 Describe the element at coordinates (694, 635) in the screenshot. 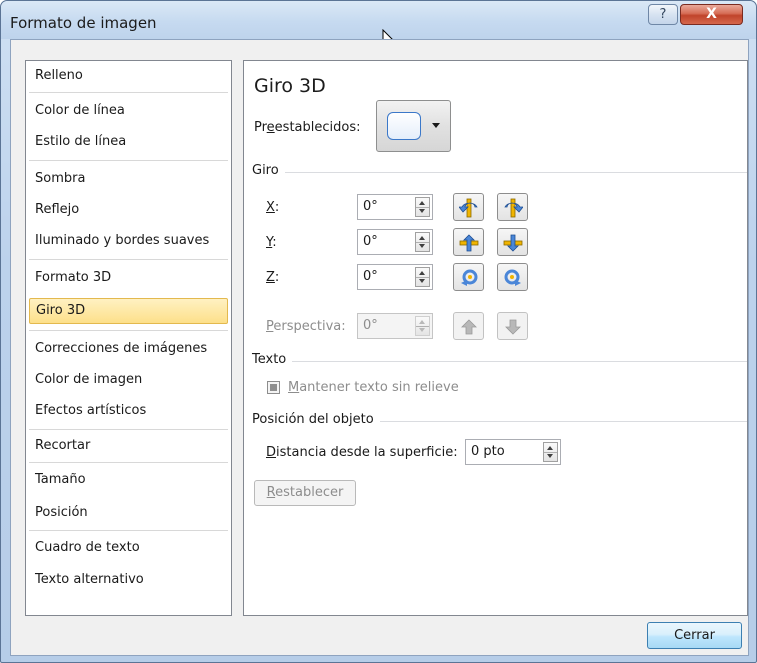

I see `close-button: Cerrar` at that location.